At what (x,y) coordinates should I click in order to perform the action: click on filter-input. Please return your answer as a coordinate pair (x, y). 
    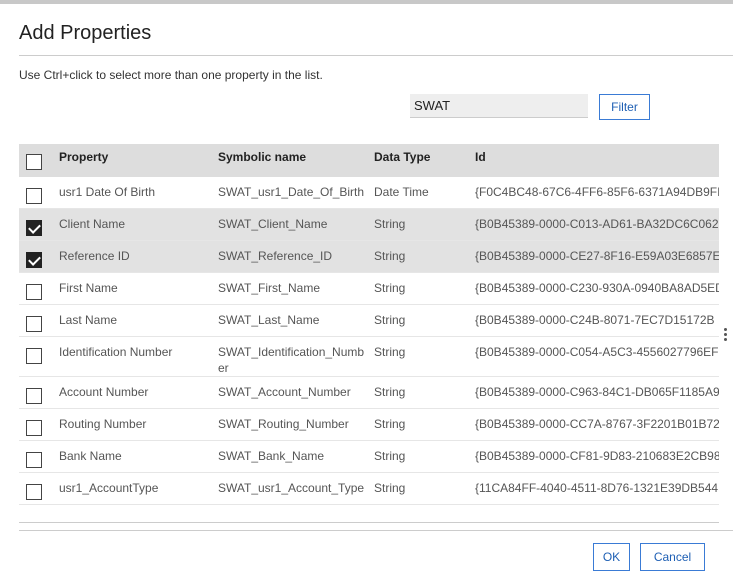
    Looking at the image, I should click on (499, 106).